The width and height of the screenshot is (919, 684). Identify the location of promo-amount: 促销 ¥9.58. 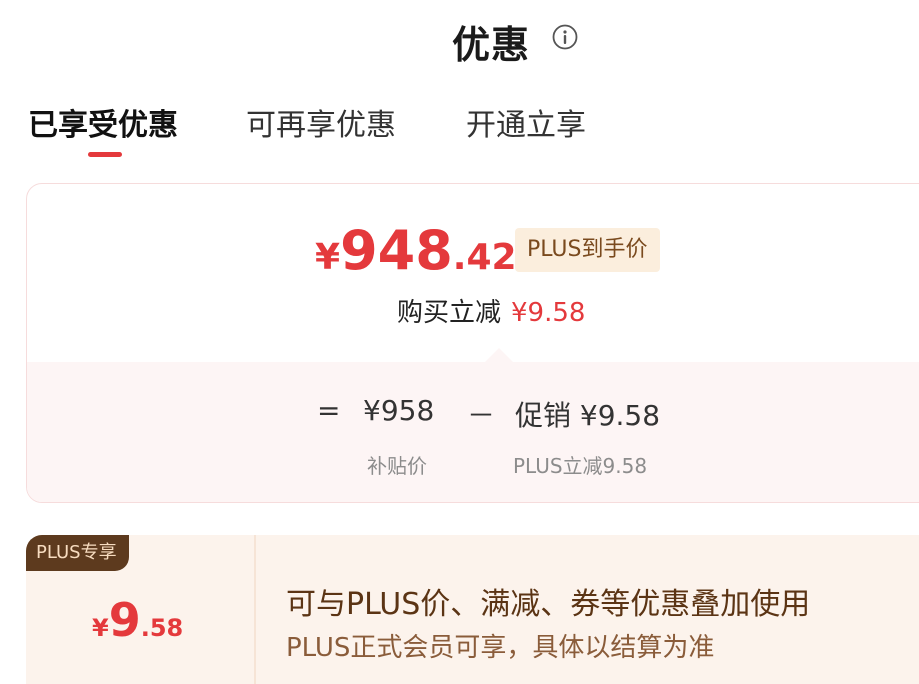
(588, 415).